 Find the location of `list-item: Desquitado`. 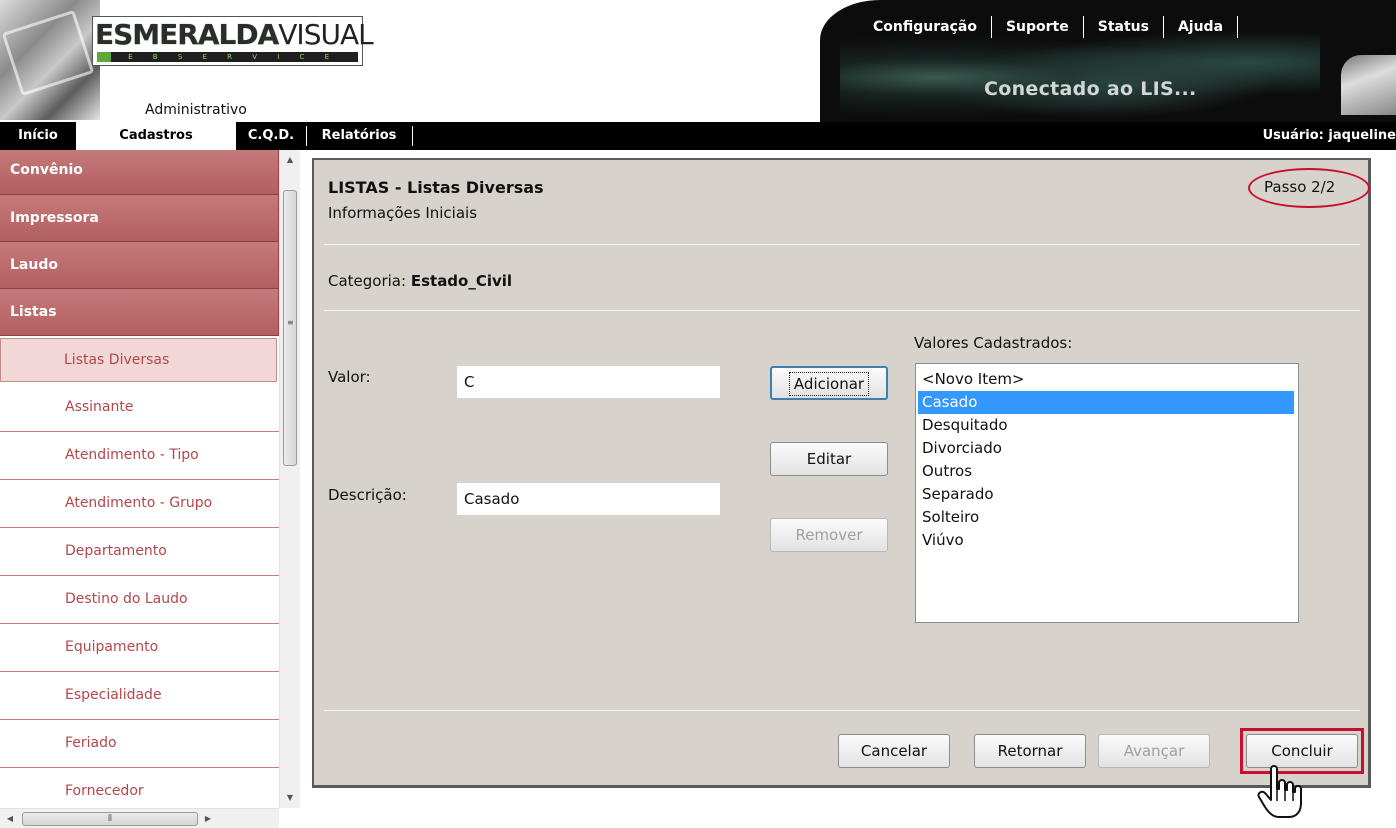

list-item: Desquitado is located at coordinates (1107, 425).